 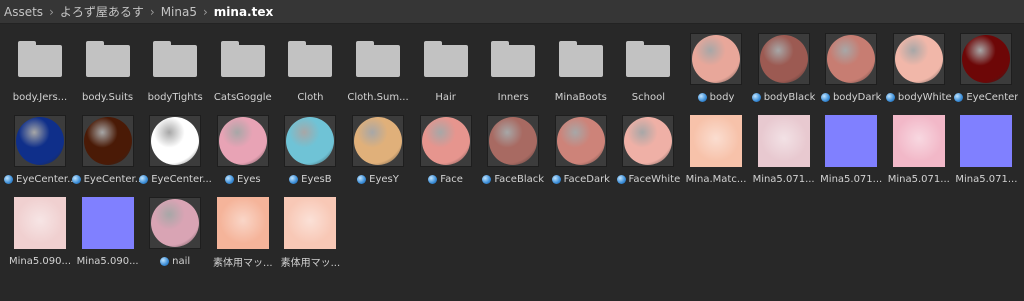 I want to click on breadcrumb-mina5: Mina5, so click(x=179, y=12).